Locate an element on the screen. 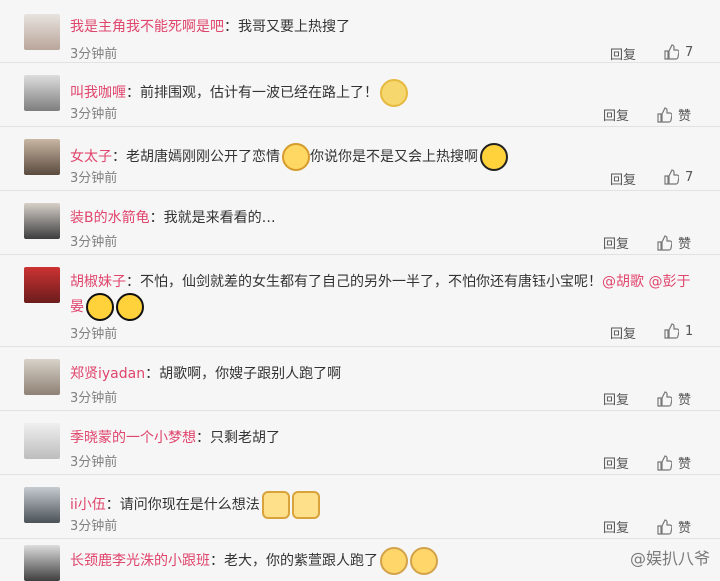  comment-text: ：胡歌啊，你嫂子跟别人跑了啊 is located at coordinates (243, 374).